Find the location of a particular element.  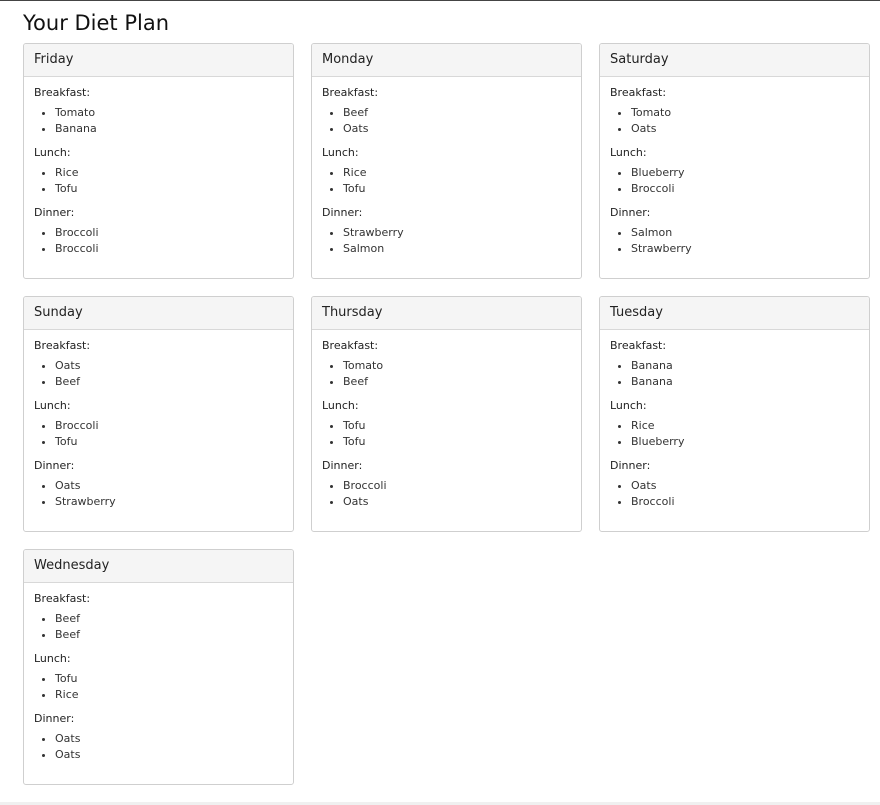

day-card-title: Friday is located at coordinates (158, 60).